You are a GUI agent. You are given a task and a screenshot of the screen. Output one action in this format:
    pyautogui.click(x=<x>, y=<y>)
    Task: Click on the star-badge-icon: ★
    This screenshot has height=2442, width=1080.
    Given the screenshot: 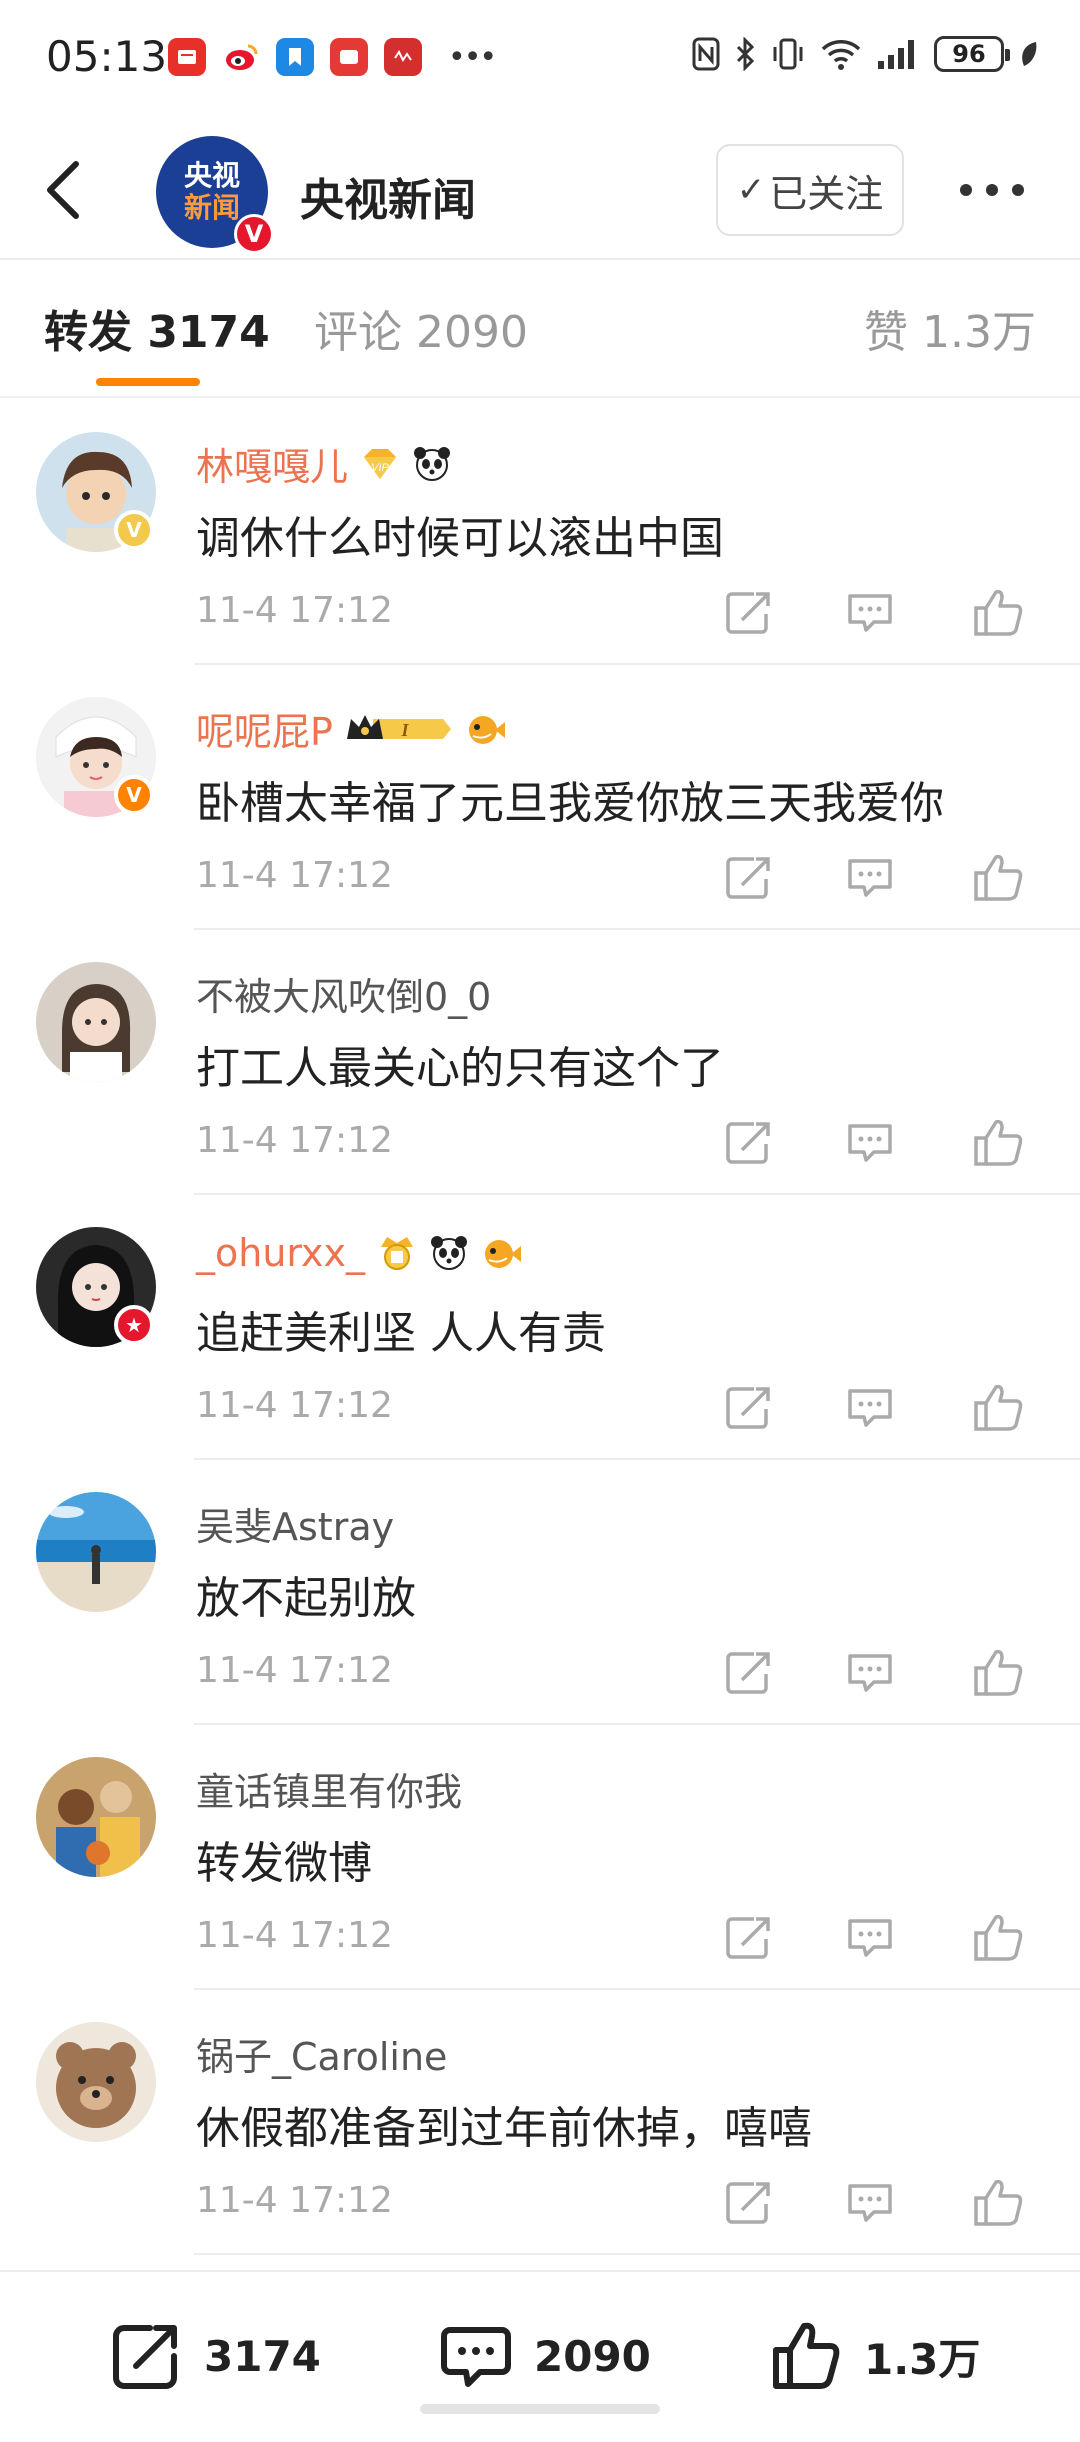 What is the action you would take?
    pyautogui.click(x=134, y=1325)
    